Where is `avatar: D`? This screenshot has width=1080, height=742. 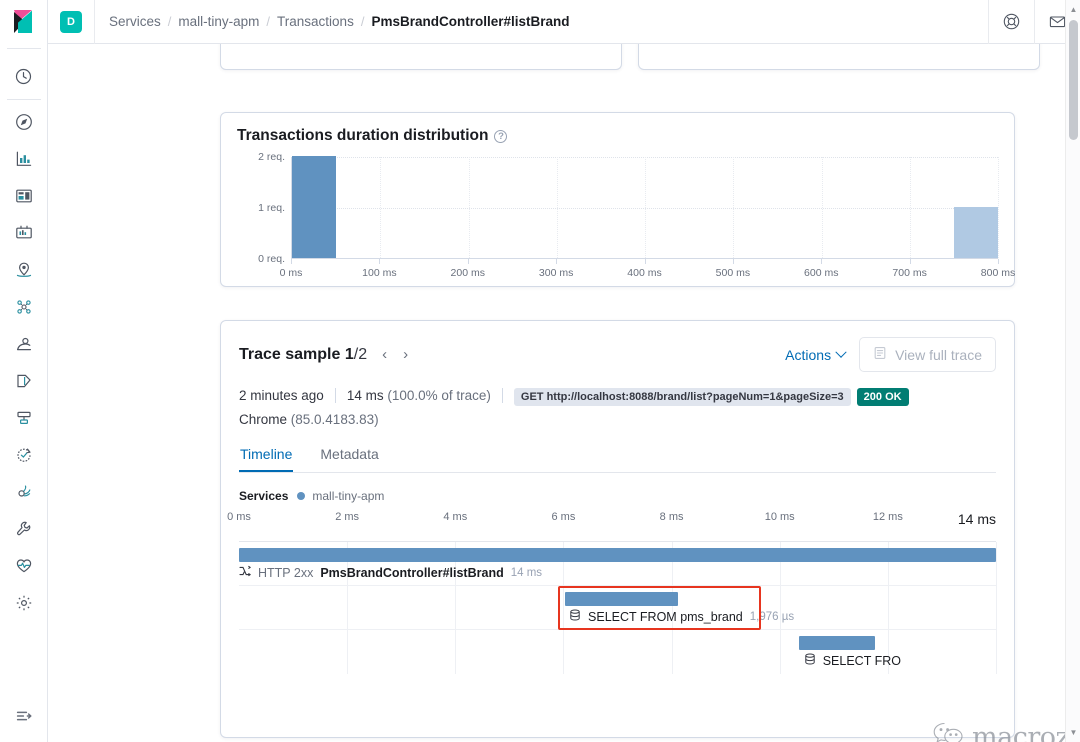
avatar: D is located at coordinates (71, 21).